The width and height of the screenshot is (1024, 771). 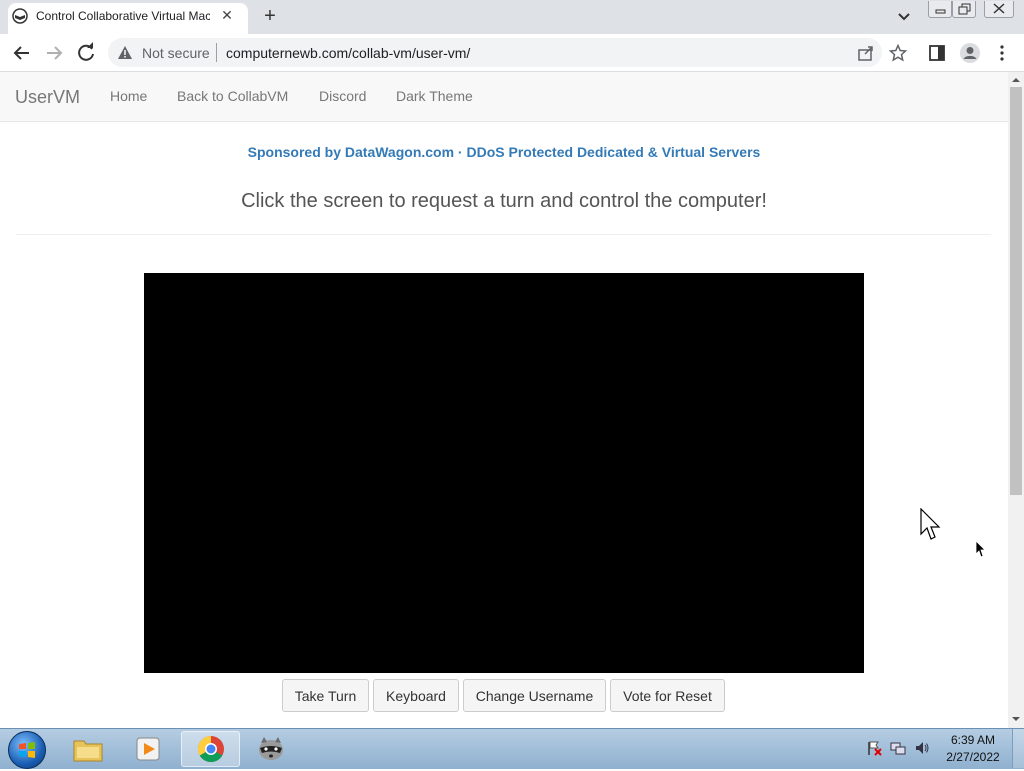 What do you see at coordinates (503, 234) in the screenshot?
I see `divider` at bounding box center [503, 234].